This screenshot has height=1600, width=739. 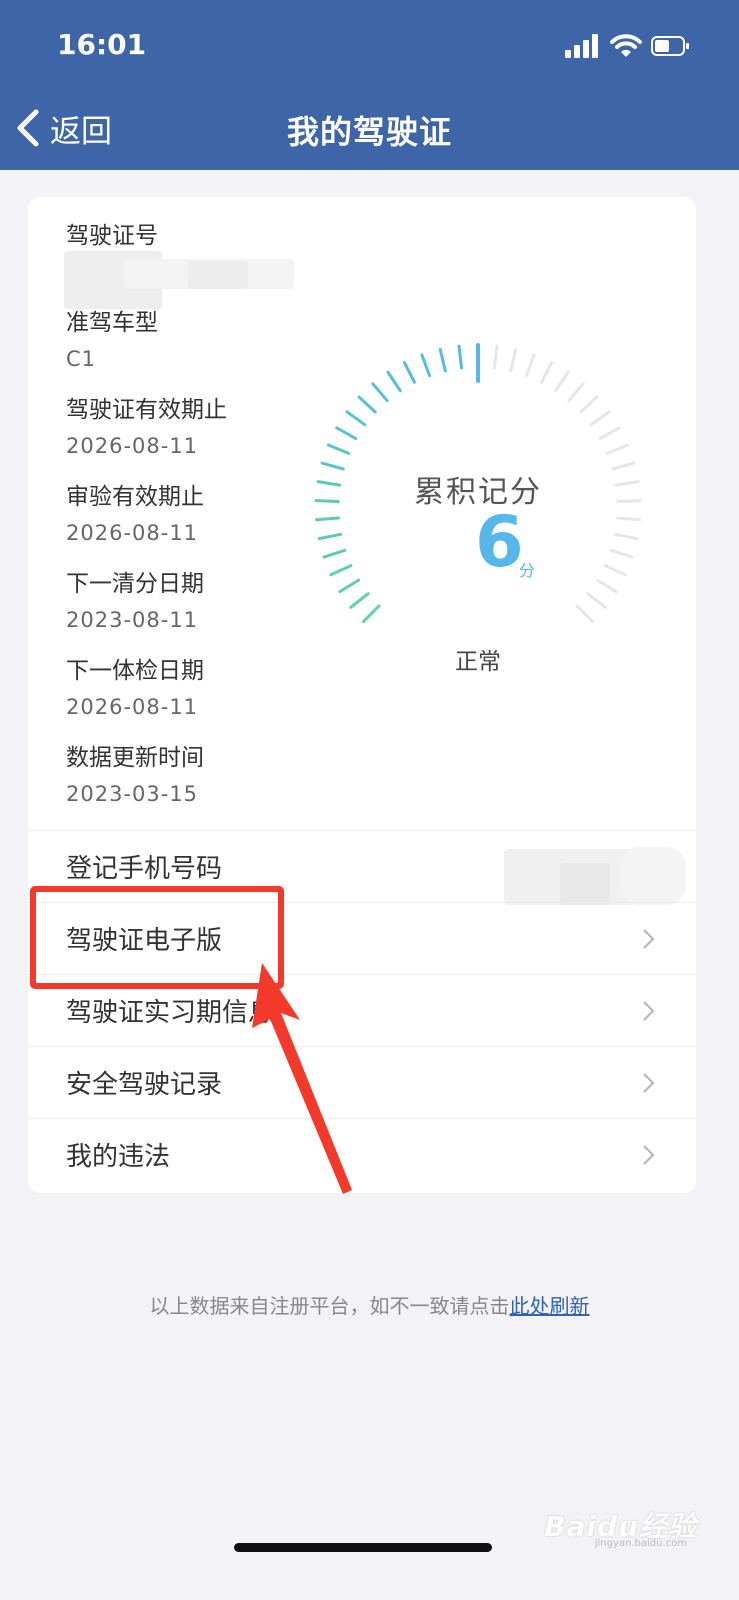 I want to click on info-vehicle-class: 准驾车型 C1, so click(x=201, y=351).